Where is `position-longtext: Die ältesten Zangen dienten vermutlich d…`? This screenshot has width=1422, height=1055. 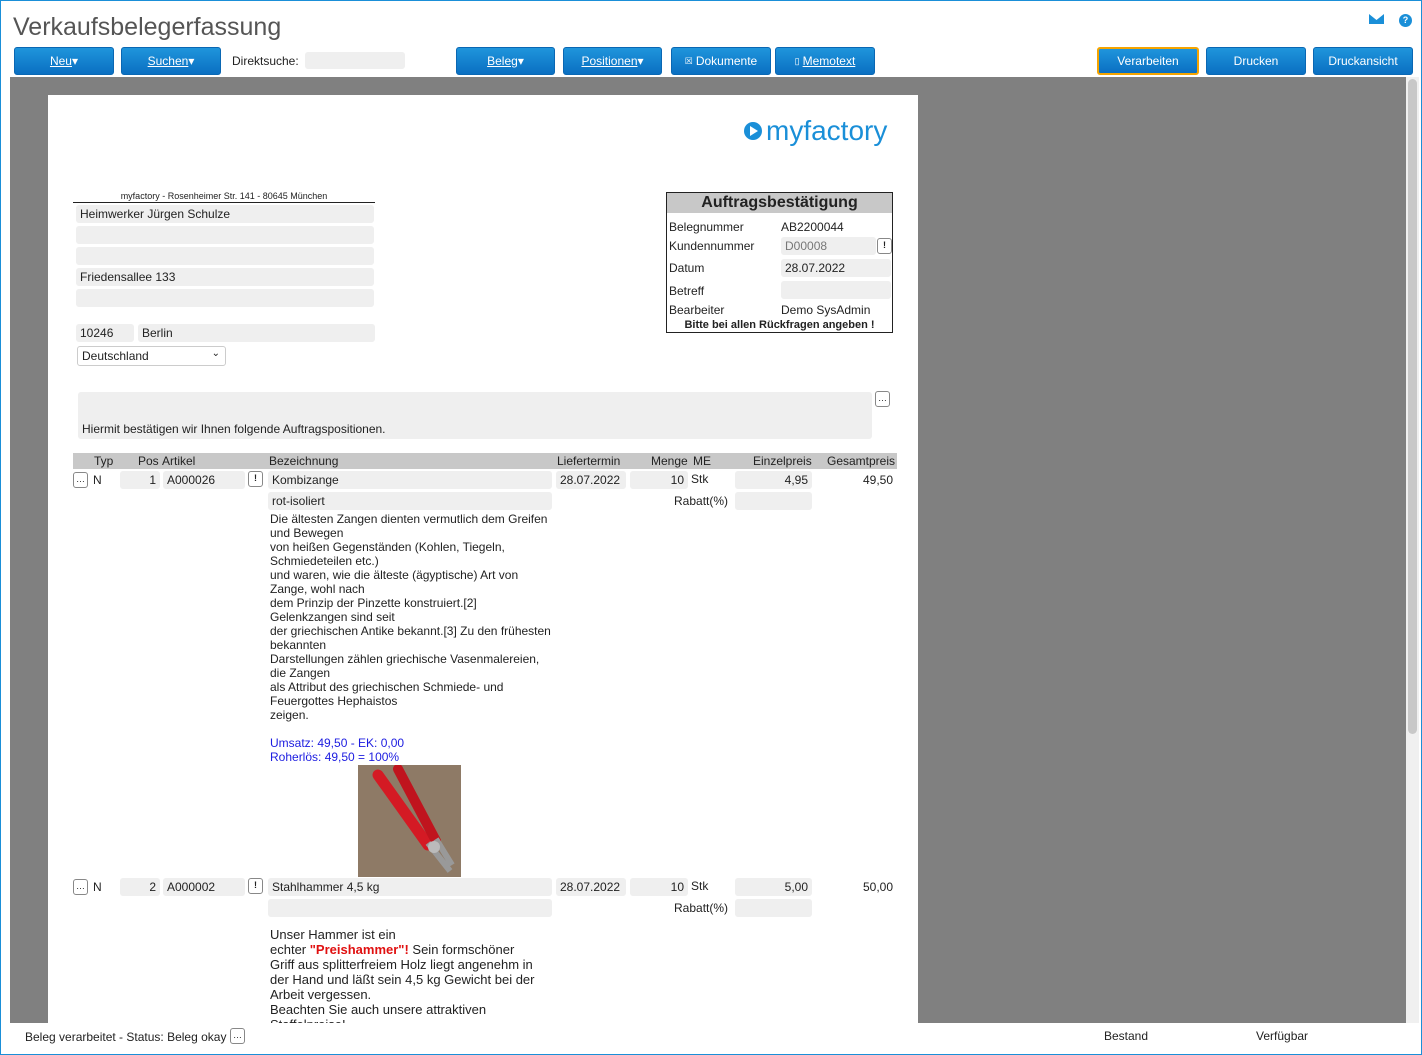 position-longtext: Die ältesten Zangen dienten vermutlich d… is located at coordinates (410, 617).